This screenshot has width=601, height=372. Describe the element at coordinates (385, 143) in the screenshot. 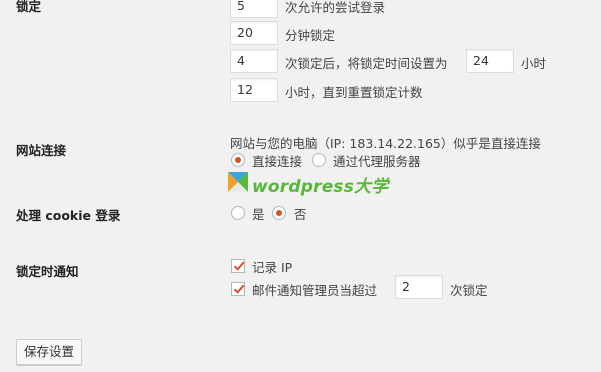

I see `site-connection-description: 网站与您的电脑（IP: 183.14.22.165）似乎是直接连接` at that location.